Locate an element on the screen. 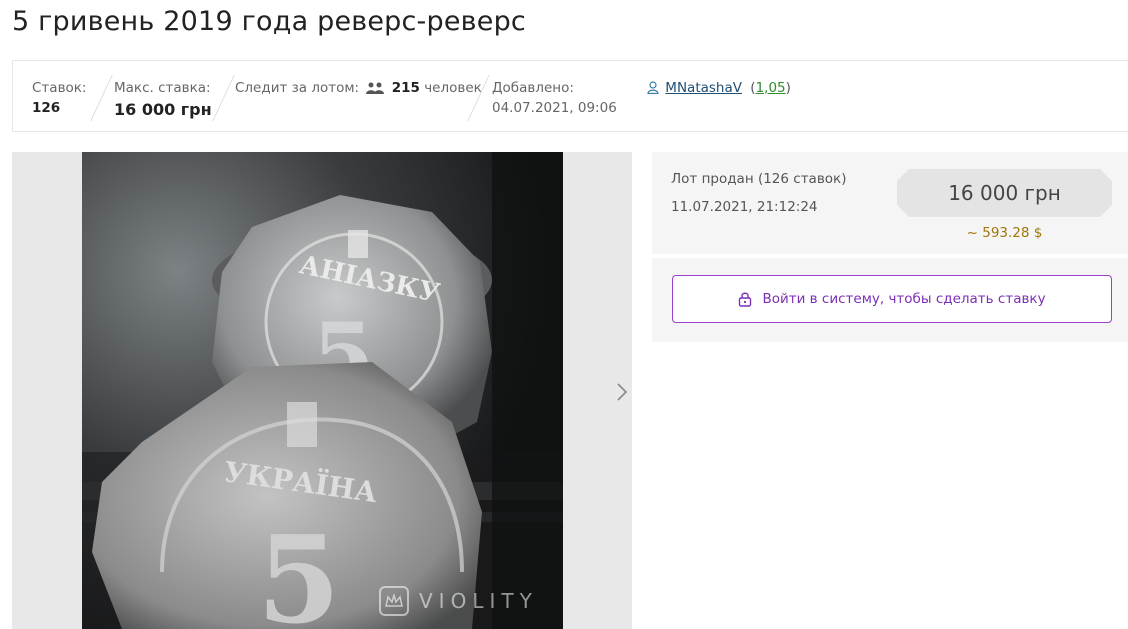 The height and width of the screenshot is (629, 1128). crown-icon is located at coordinates (394, 601).